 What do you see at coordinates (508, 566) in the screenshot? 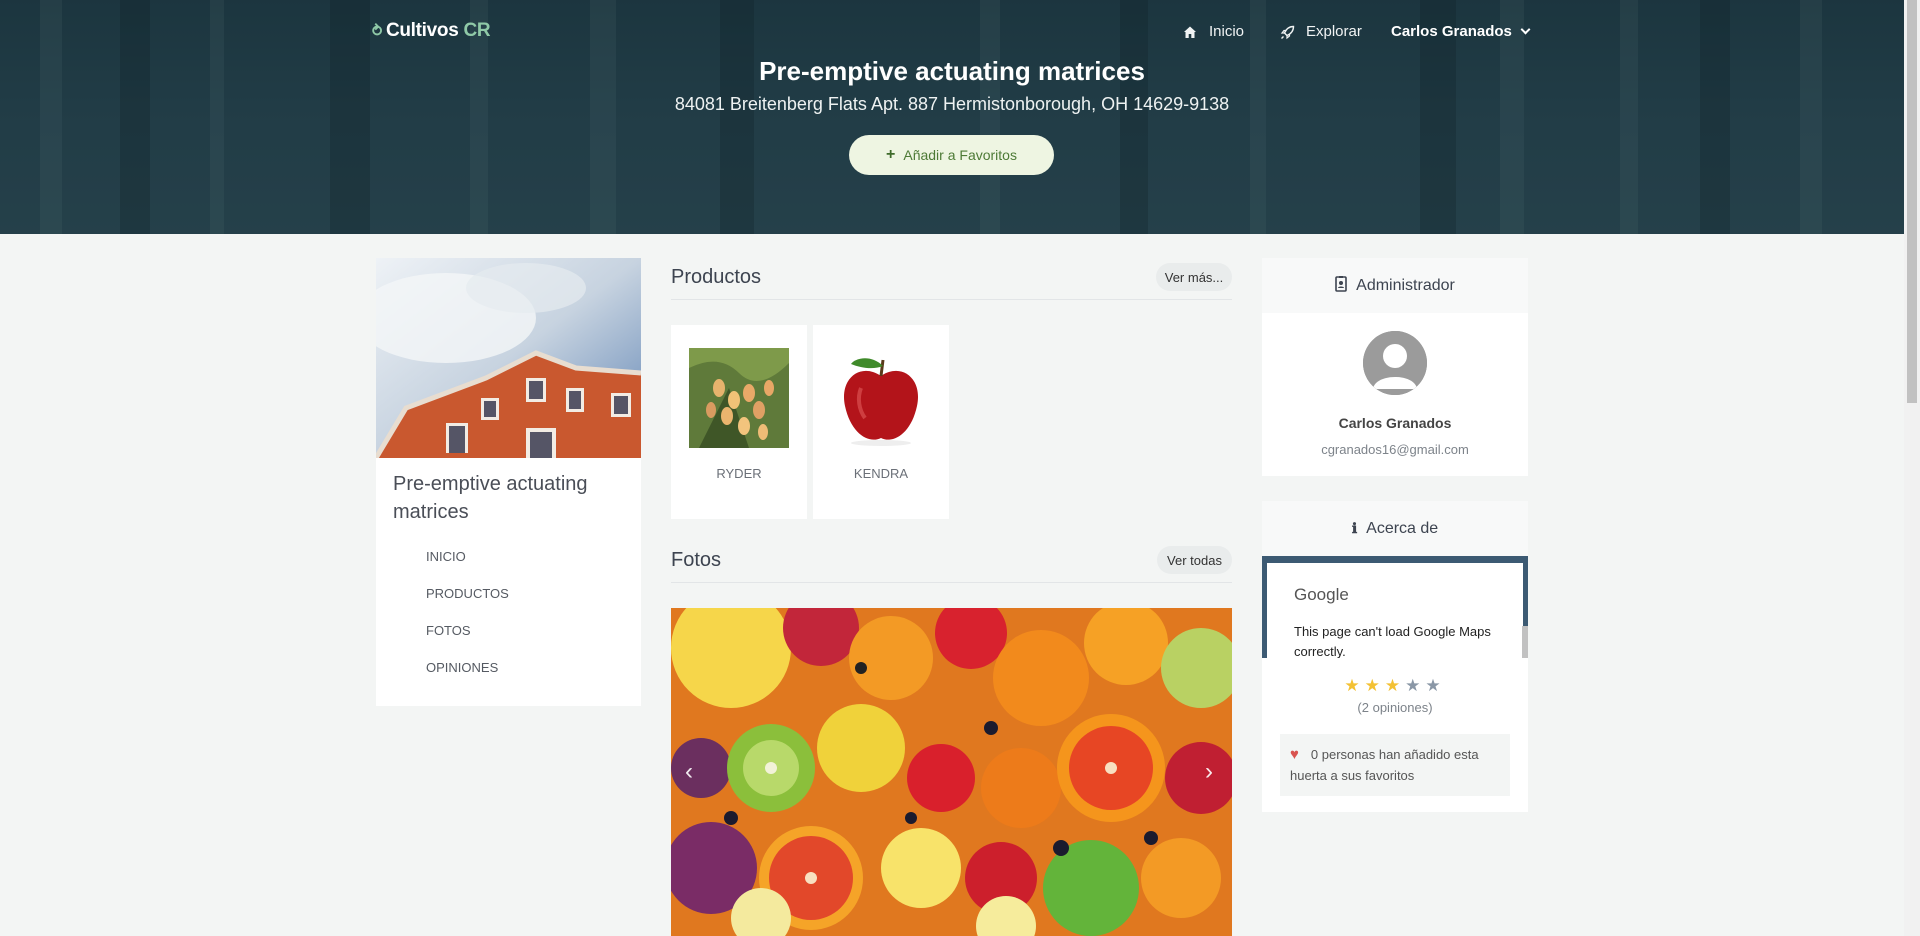
I see `side-menu-inicio: INICIO` at bounding box center [508, 566].